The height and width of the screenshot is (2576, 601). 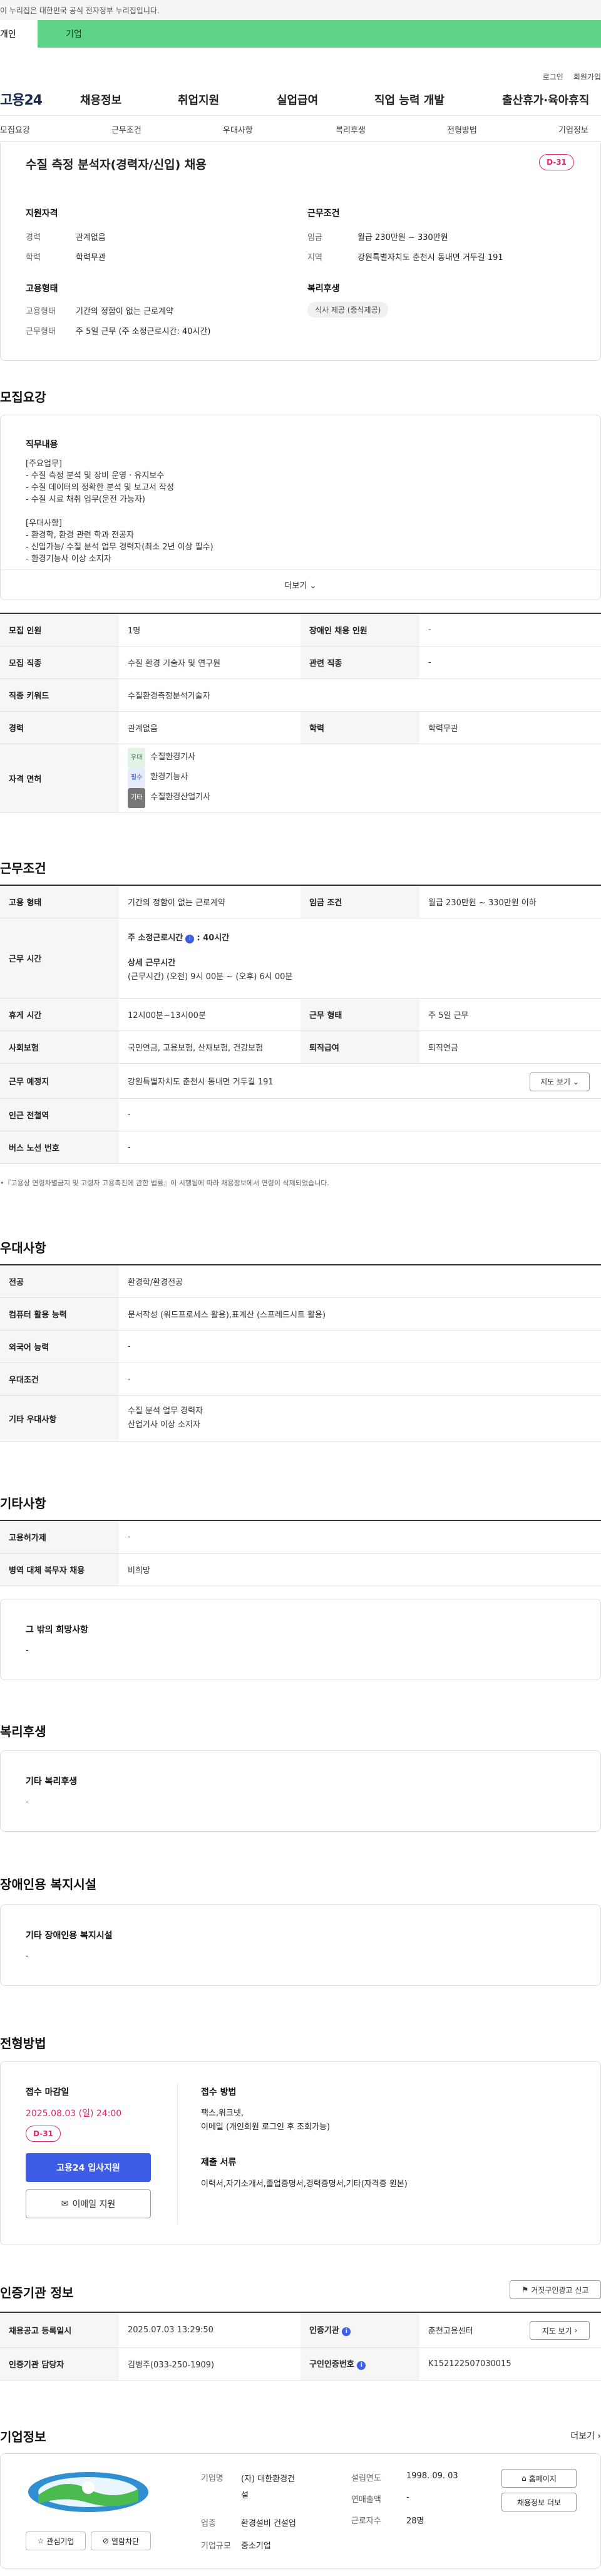 I want to click on etc-line: 수질 분석 업무 경력자, so click(x=165, y=1411).